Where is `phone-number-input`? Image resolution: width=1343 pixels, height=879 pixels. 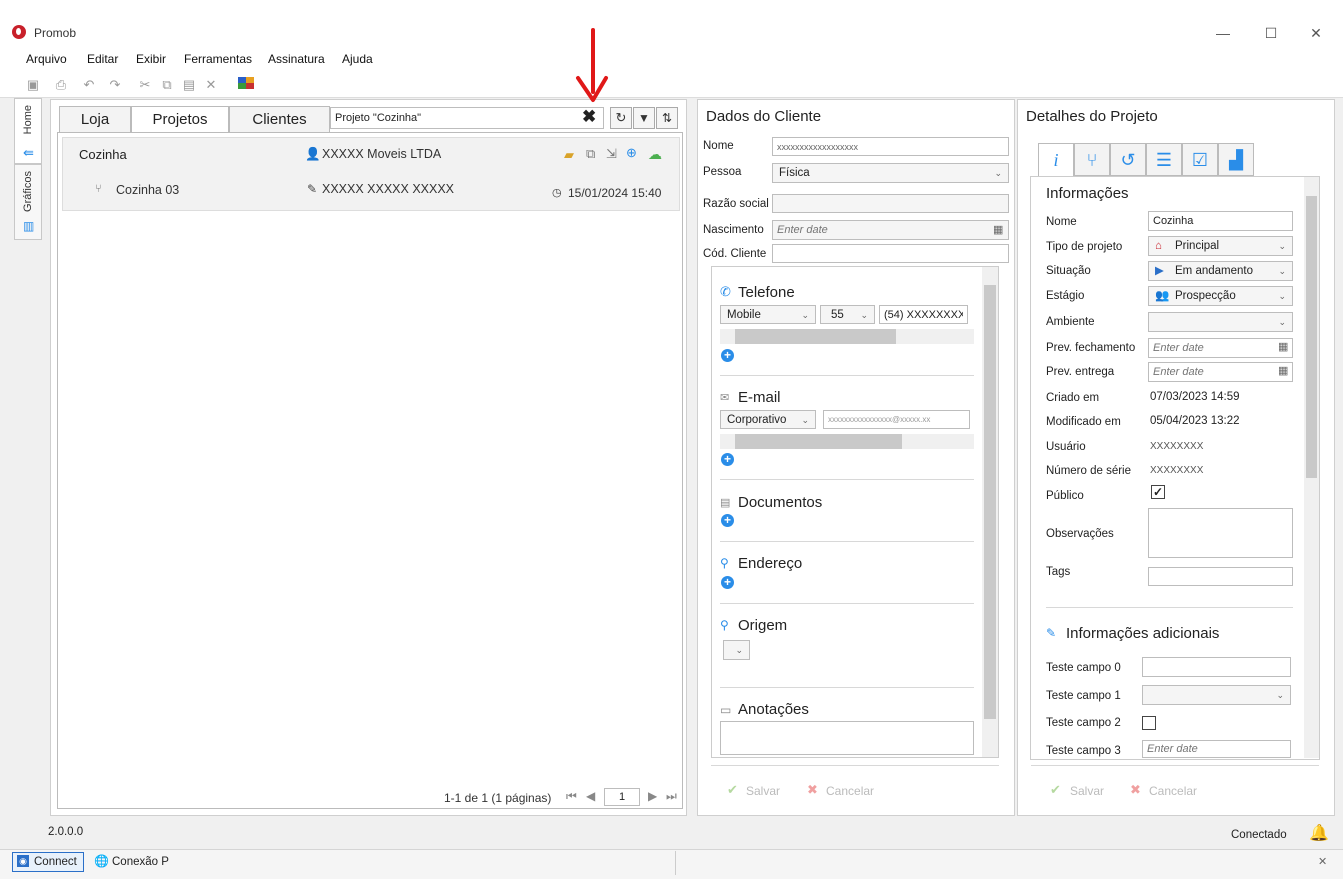 phone-number-input is located at coordinates (923, 314).